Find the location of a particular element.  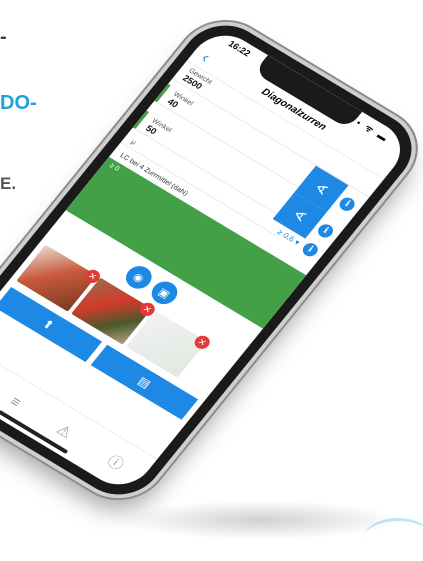

info-circle-icon: ⓘ is located at coordinates (116, 462).